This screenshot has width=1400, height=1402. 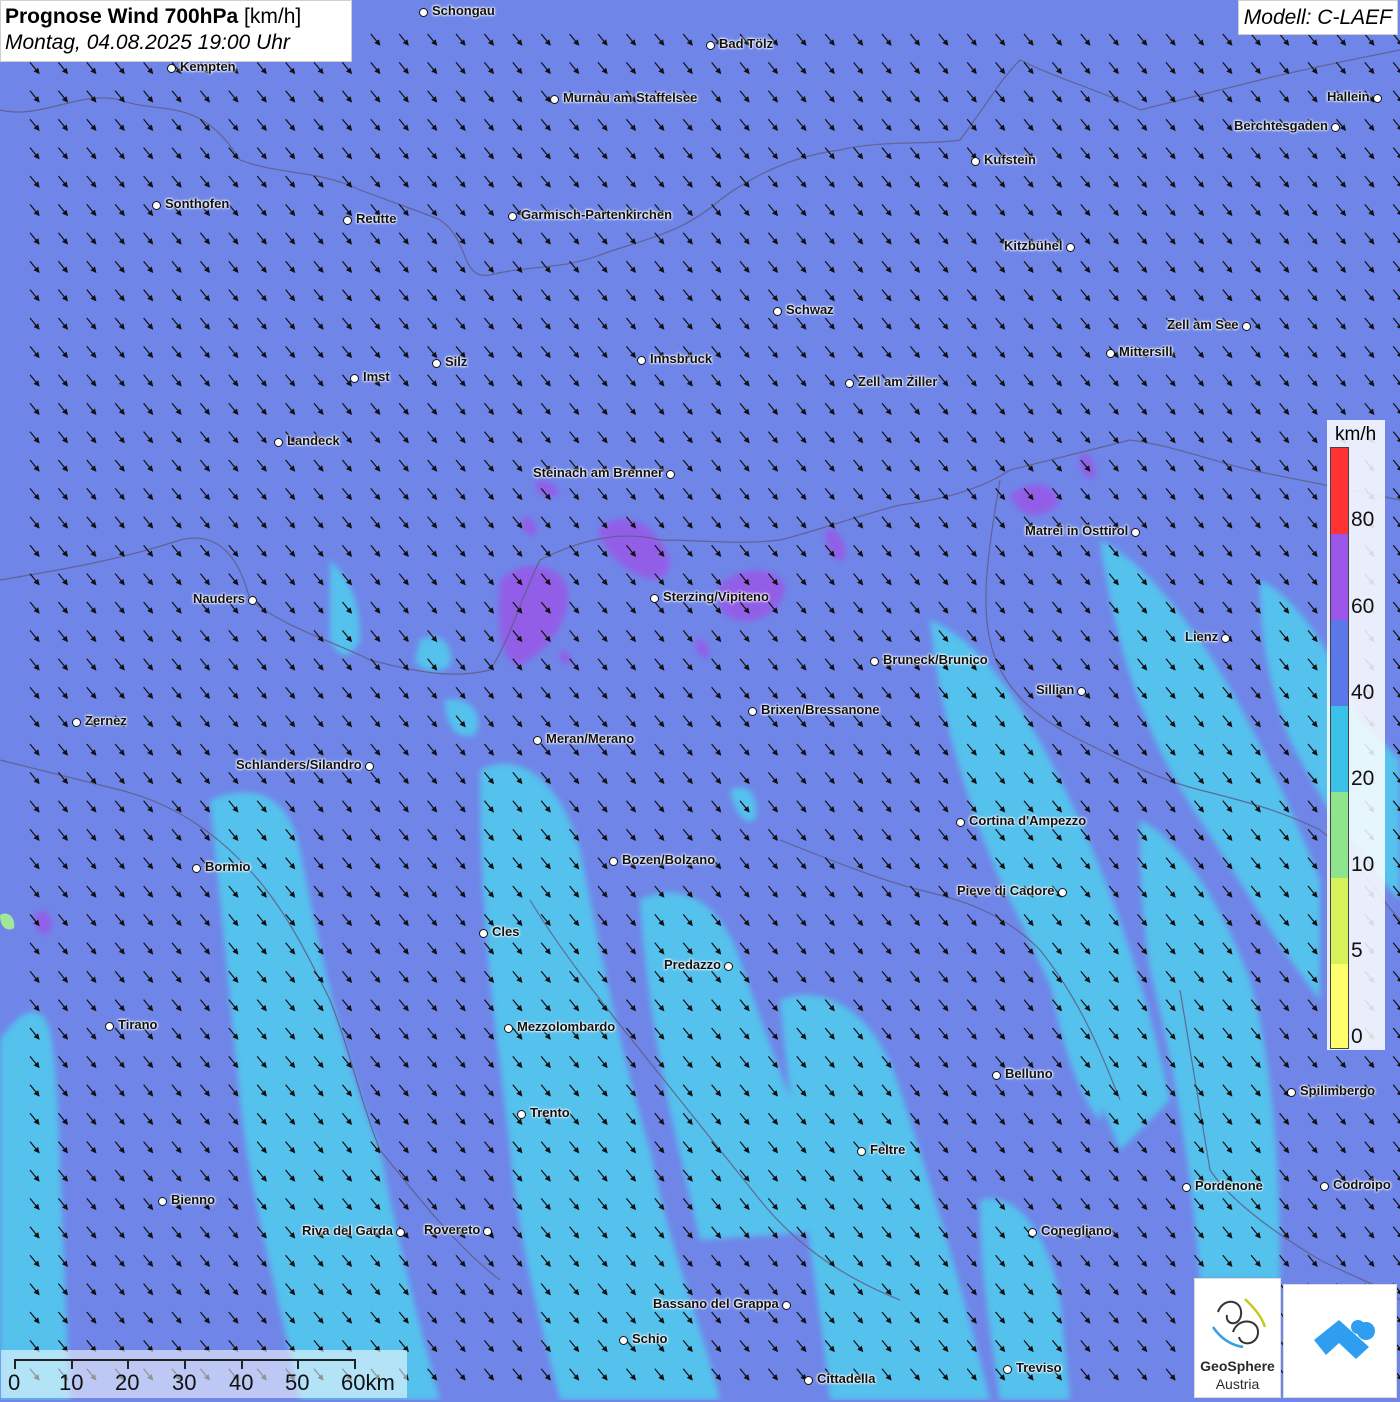 I want to click on color-legend: km/h 80 60 40 20 10 5 0, so click(x=1356, y=735).